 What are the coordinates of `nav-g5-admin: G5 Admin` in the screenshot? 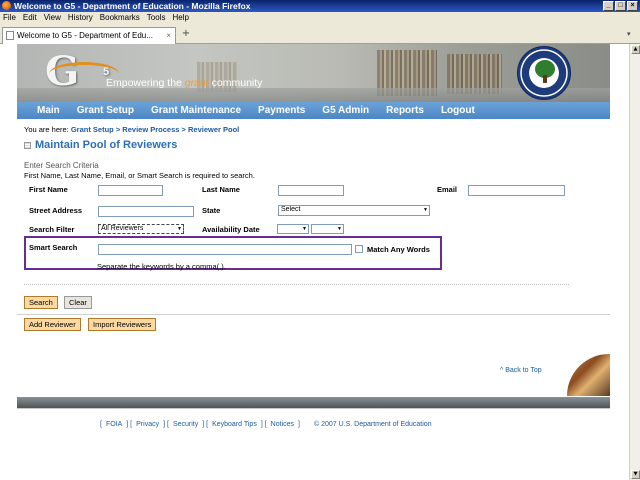 It's located at (345, 110).